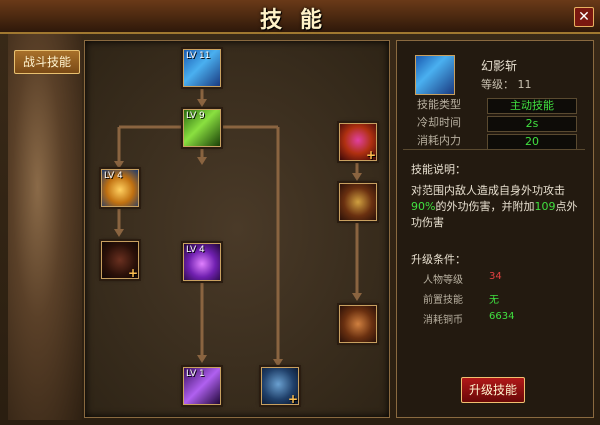 This screenshot has height=425, width=600. Describe the element at coordinates (280, 386) in the screenshot. I see `skill-slot-7: +` at that location.